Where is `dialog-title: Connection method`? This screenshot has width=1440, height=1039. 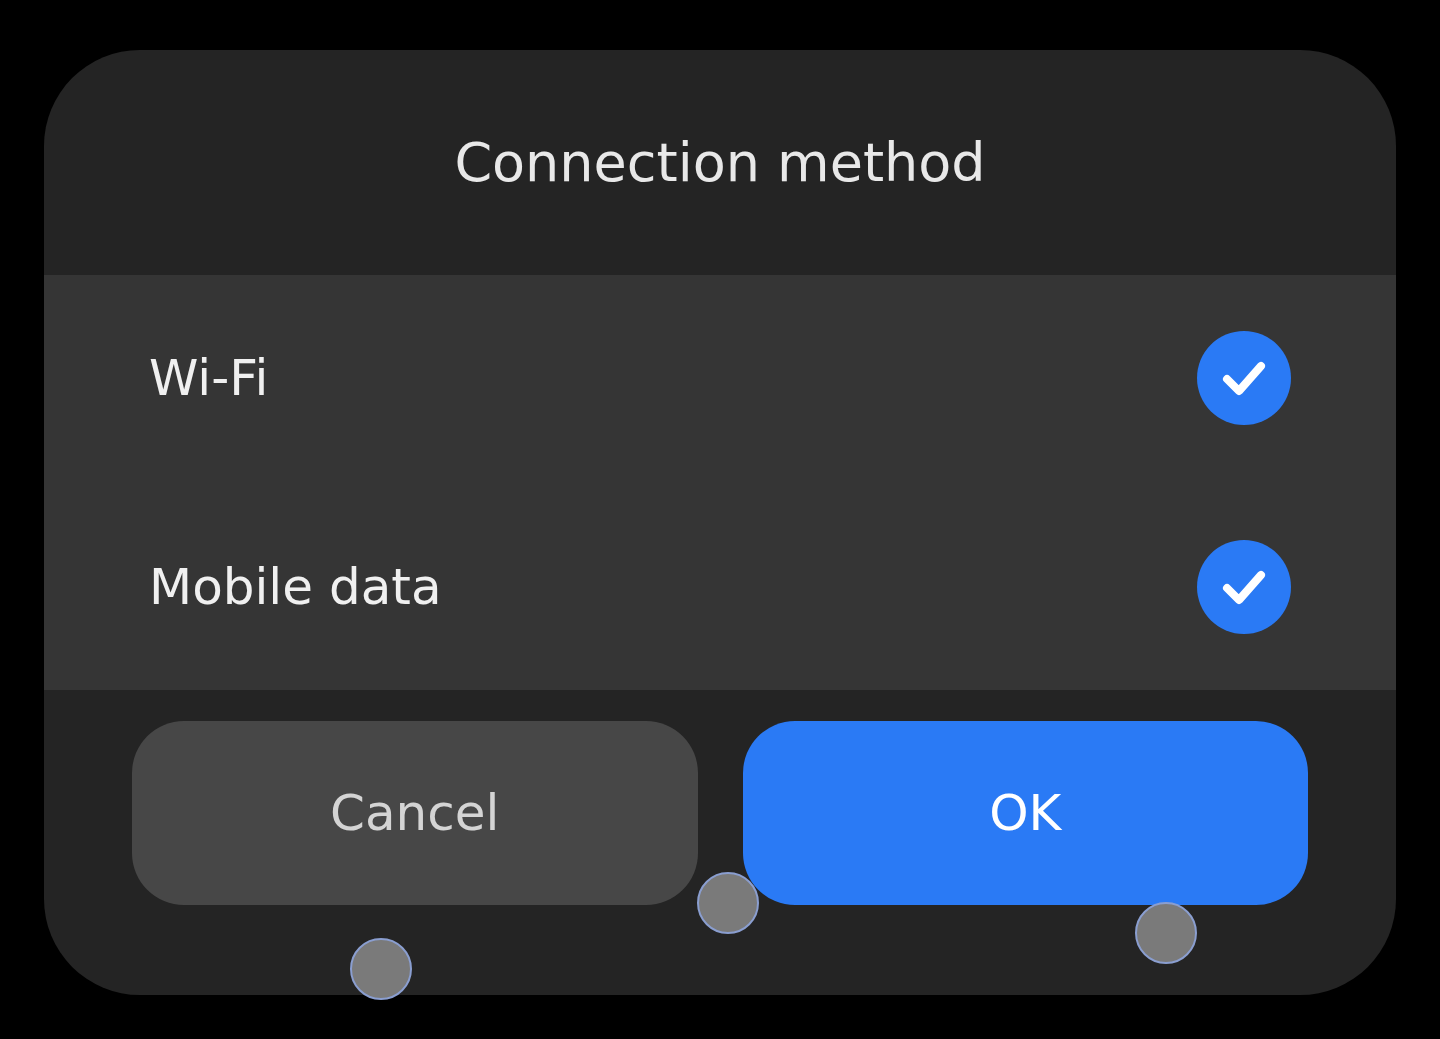 dialog-title: Connection method is located at coordinates (720, 162).